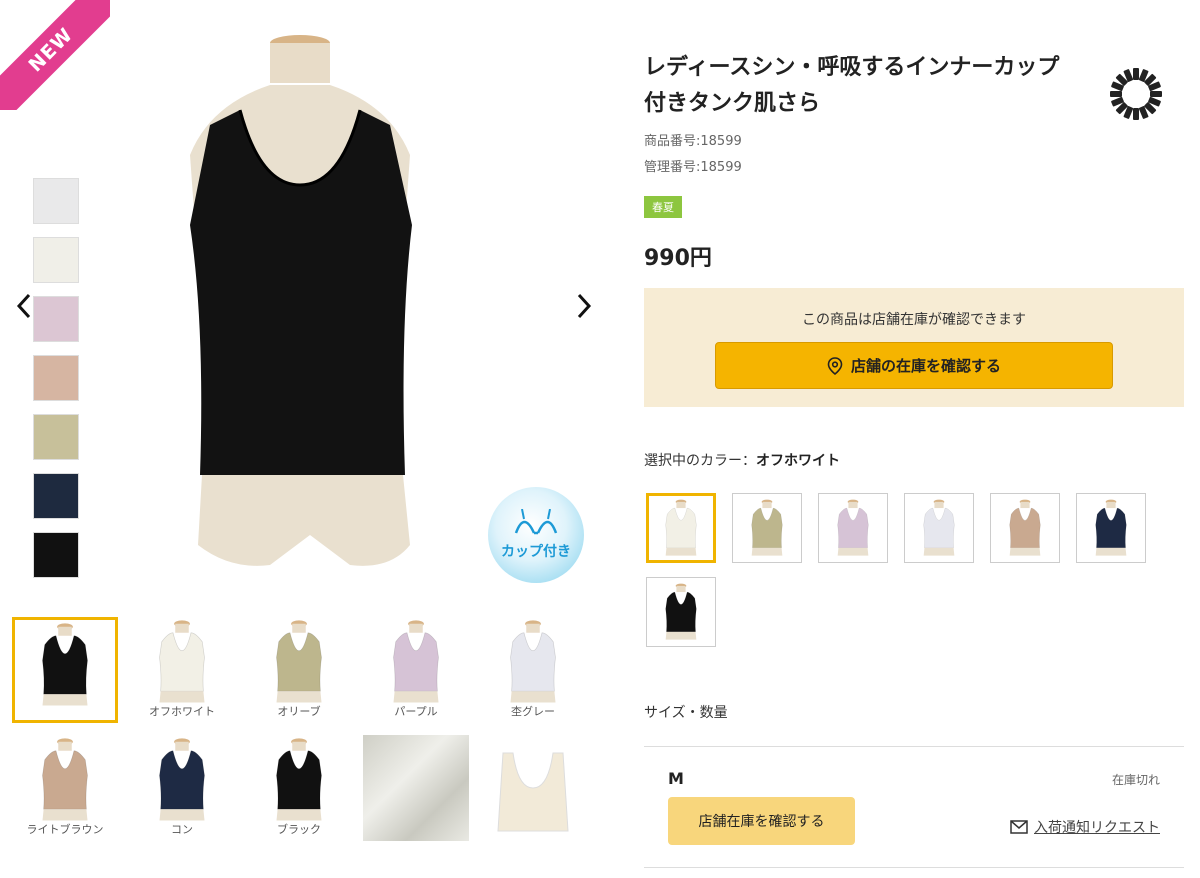 The width and height of the screenshot is (1200, 878). I want to click on size-row: M 在庫切れ 店舗在庫を確認する 入荷通知リクエスト, so click(914, 807).